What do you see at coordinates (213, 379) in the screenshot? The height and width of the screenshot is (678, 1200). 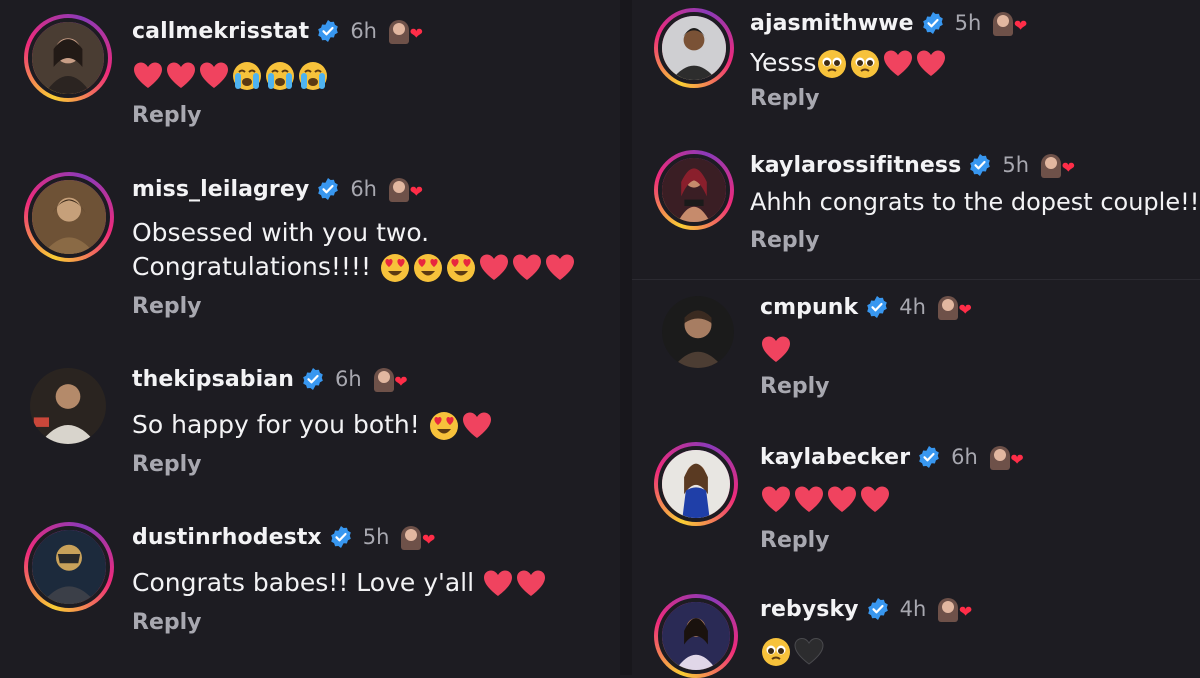 I see `username: thekipsabian` at bounding box center [213, 379].